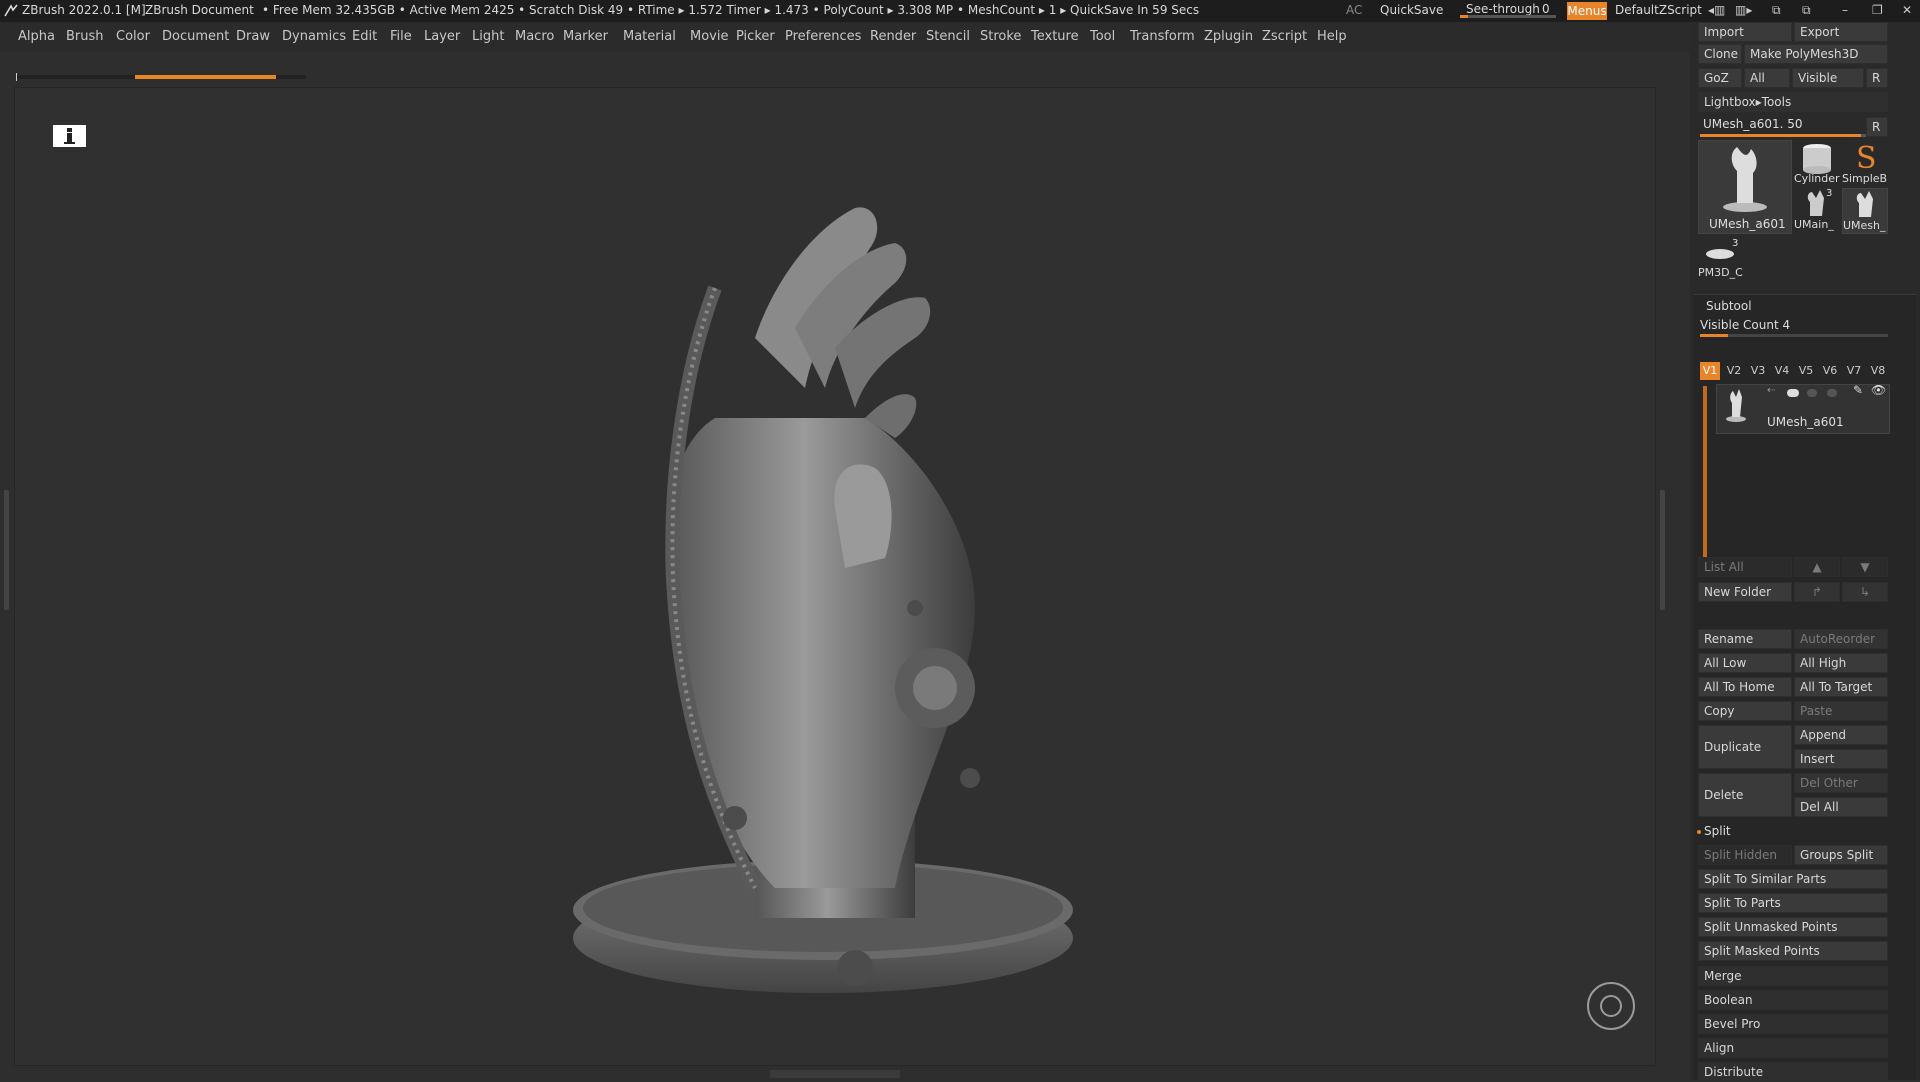 The image size is (1920, 1082). What do you see at coordinates (1782, 371) in the screenshot?
I see `visibility-tab-v4: V4` at bounding box center [1782, 371].